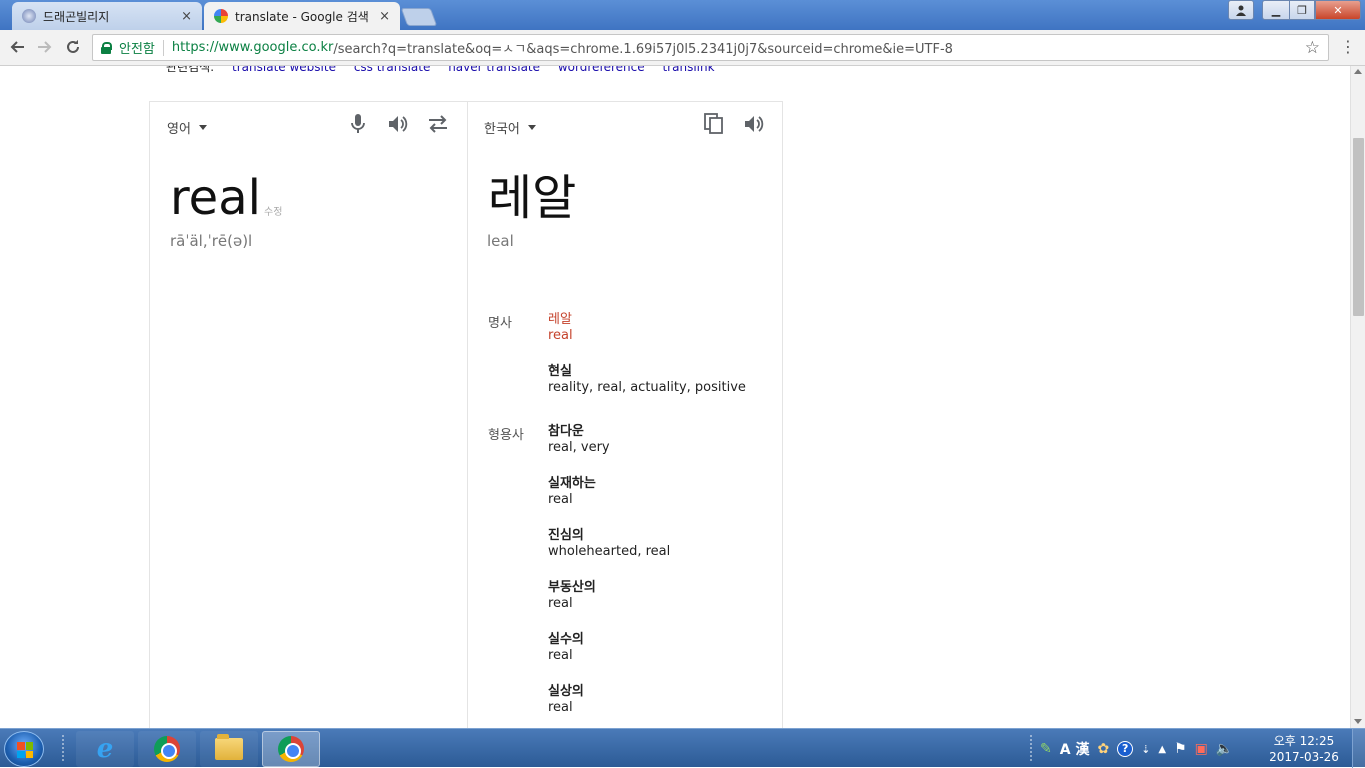  I want to click on internet-explorer-icon: e, so click(105, 749).